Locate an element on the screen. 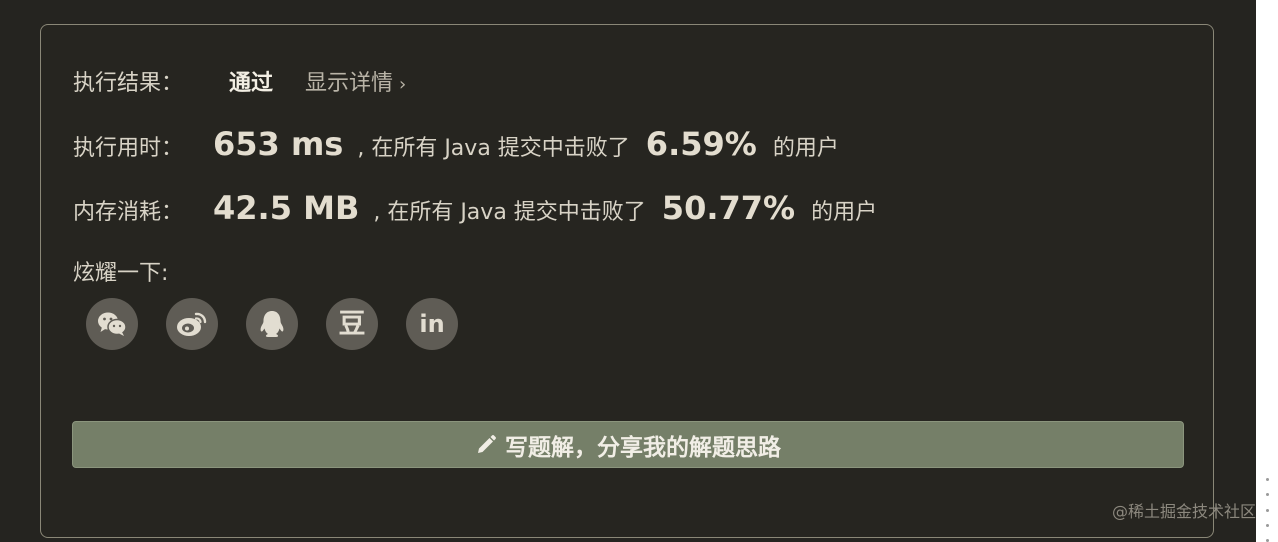  share-douban-button: 豆 is located at coordinates (352, 324).